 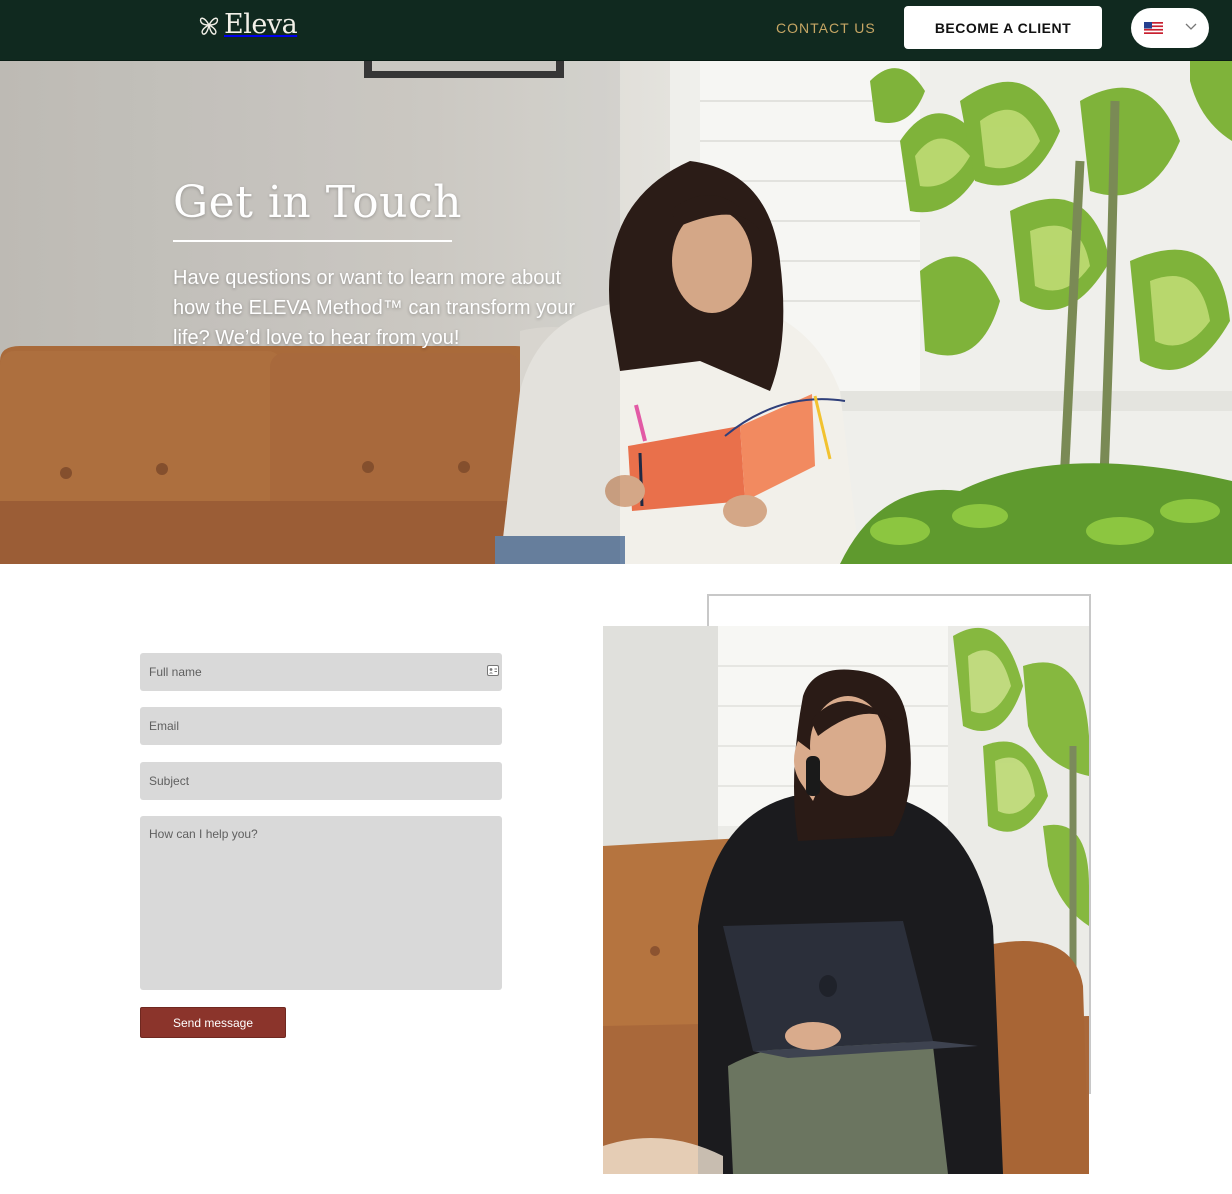 I want to click on site-header: Eleva CONTACT US BECOME A CLIENT, so click(x=616, y=30).